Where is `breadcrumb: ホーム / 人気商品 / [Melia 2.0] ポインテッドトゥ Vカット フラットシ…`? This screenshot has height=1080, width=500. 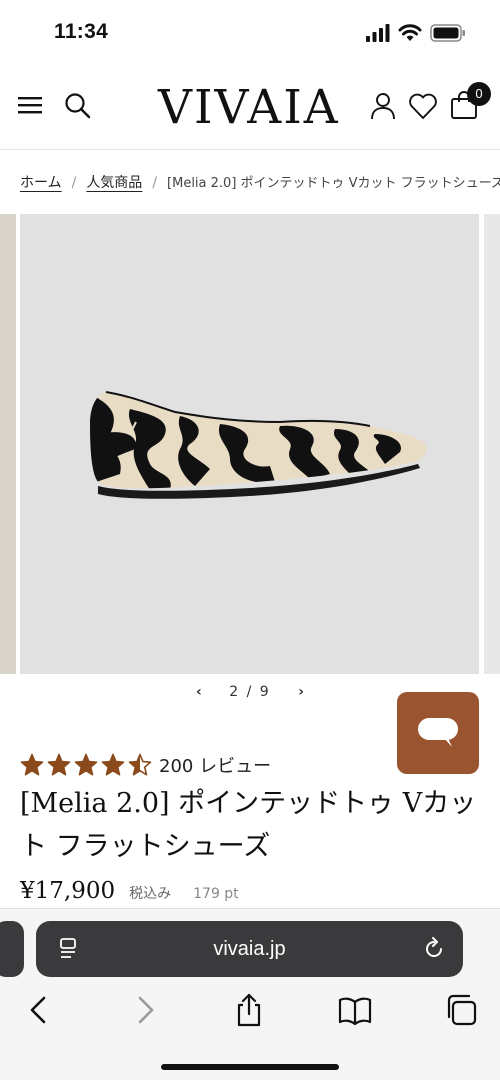
breadcrumb: ホーム / 人気商品 / [Melia 2.0] ポインテッドトゥ Vカット フラットシ… is located at coordinates (260, 185).